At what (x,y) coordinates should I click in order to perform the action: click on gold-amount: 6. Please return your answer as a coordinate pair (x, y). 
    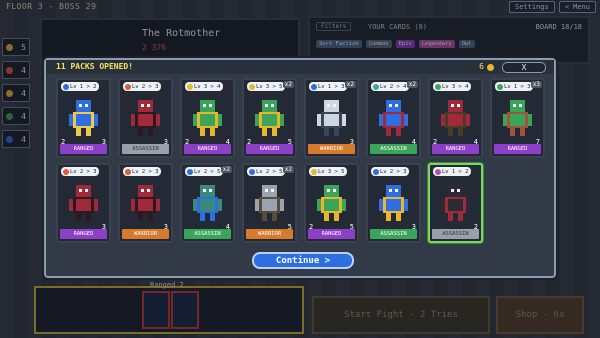
    Looking at the image, I should click on (481, 66).